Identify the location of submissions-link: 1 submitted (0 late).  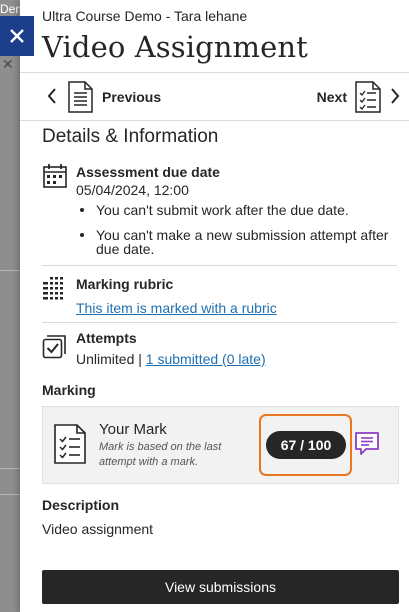
(206, 359).